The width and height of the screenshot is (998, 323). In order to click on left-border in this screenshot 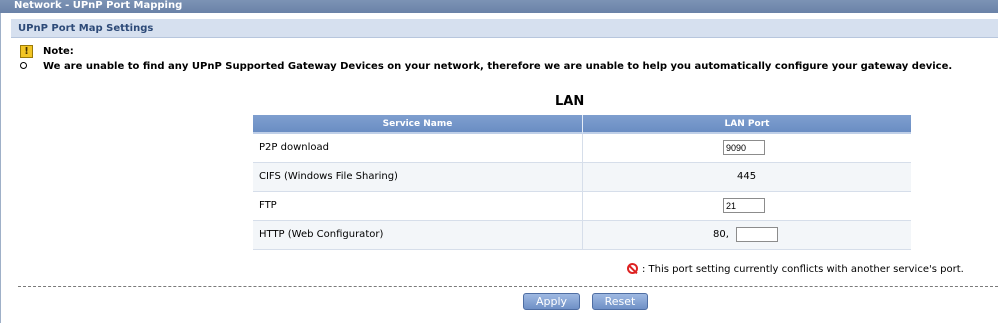, I will do `click(0, 168)`.